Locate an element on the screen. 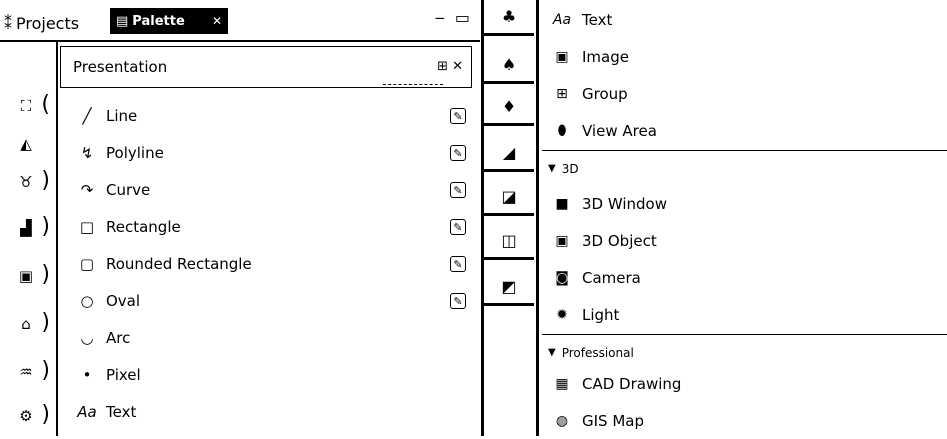 The height and width of the screenshot is (439, 947). tool-icon: ◪ is located at coordinates (509, 196).